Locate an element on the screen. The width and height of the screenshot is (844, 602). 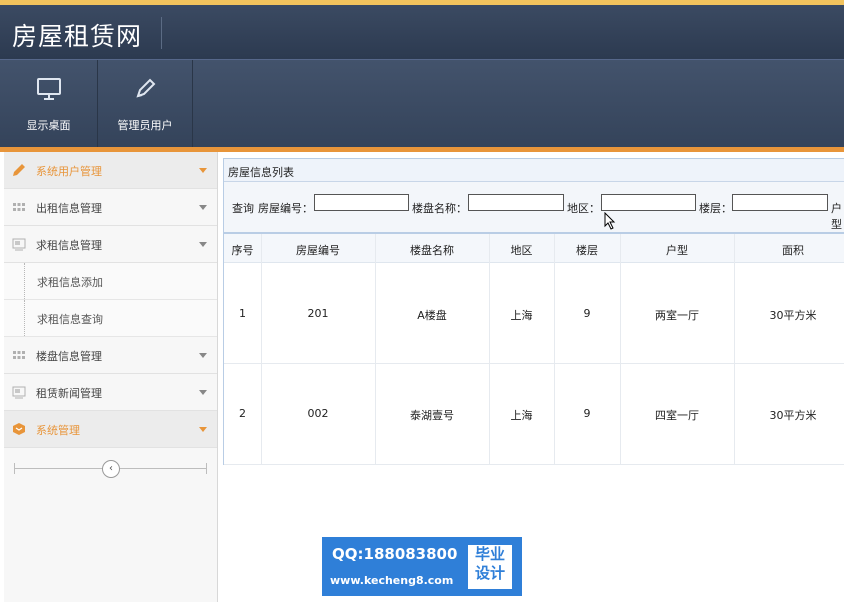
sidebar-subitem-seeking-add: 求租信息添加 is located at coordinates (110, 281).